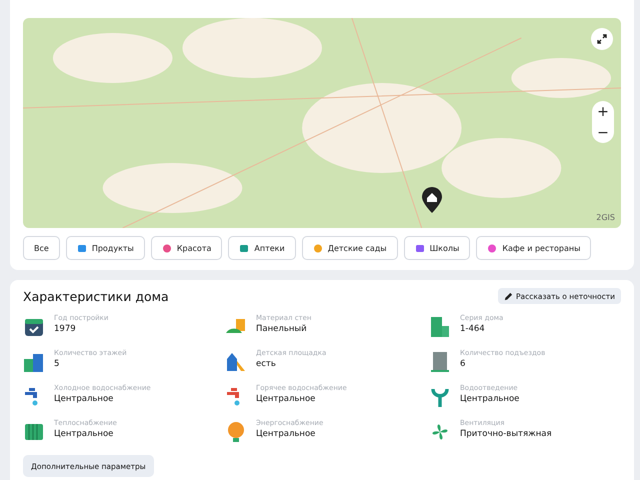 The image size is (640, 480). I want to click on filter-chip: Продукты, so click(105, 248).